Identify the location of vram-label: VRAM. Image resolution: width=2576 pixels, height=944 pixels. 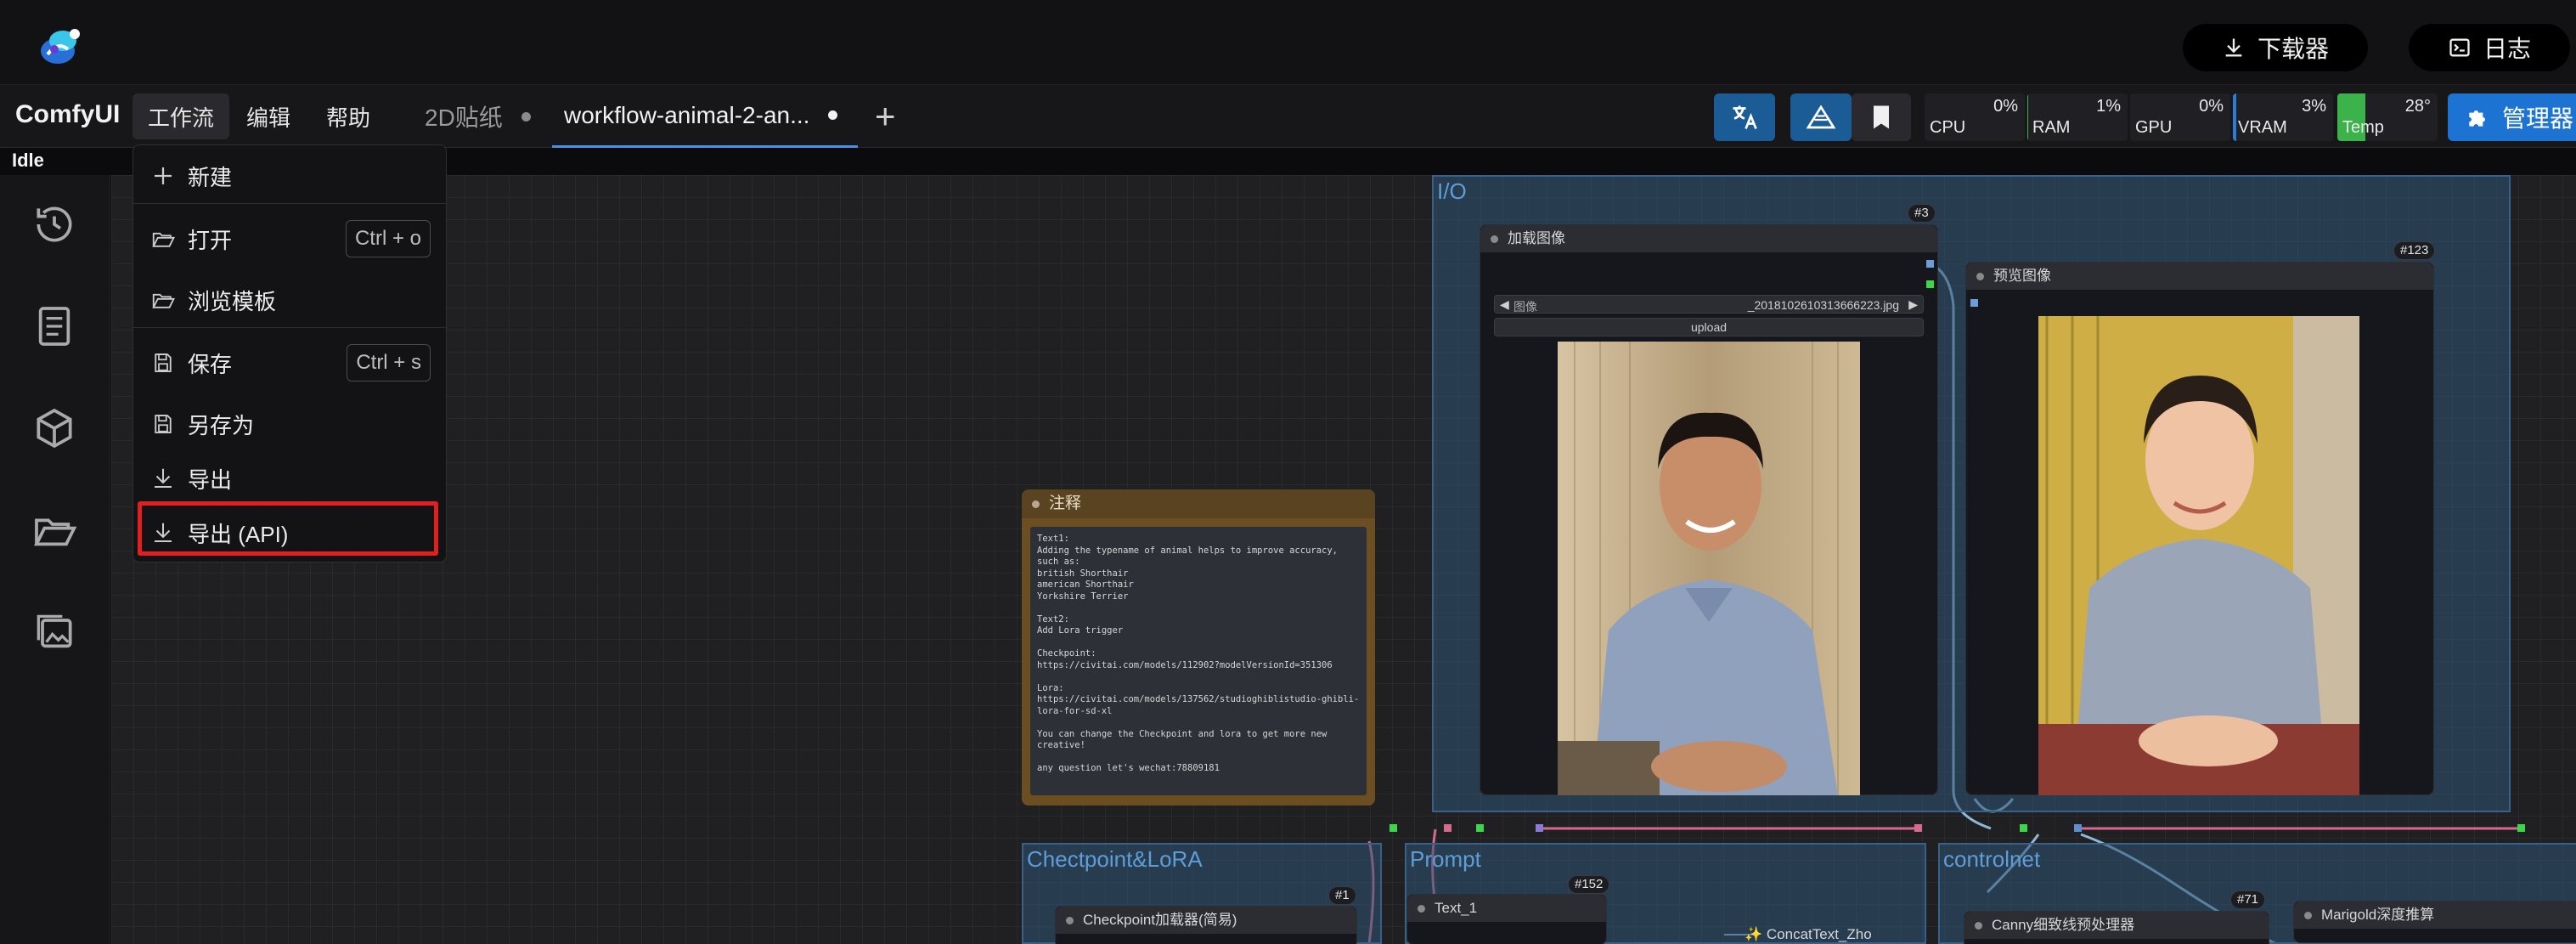
(2262, 127).